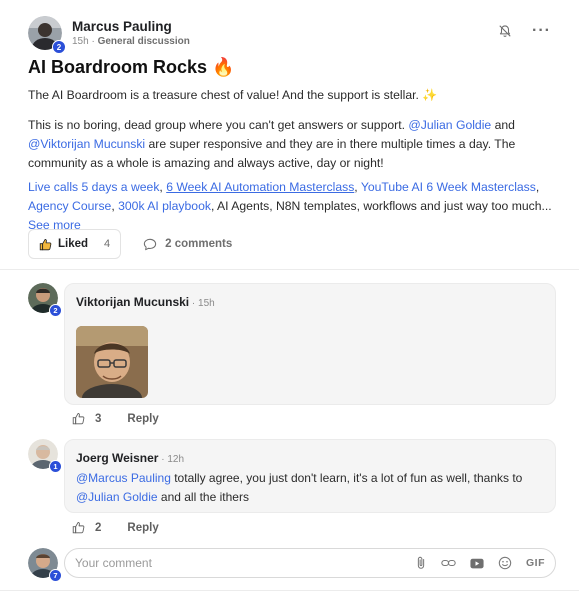  What do you see at coordinates (55, 466) in the screenshot?
I see `level-badge: 1` at bounding box center [55, 466].